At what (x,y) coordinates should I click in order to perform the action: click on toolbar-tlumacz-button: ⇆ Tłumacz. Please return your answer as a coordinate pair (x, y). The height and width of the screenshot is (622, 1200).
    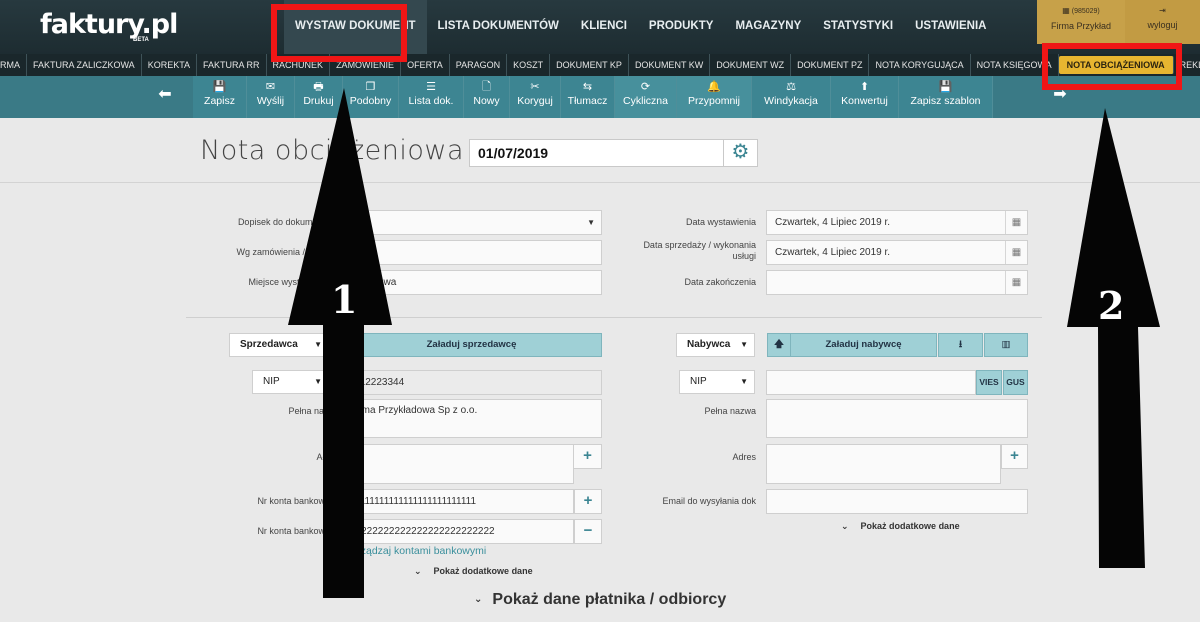
    Looking at the image, I should click on (588, 97).